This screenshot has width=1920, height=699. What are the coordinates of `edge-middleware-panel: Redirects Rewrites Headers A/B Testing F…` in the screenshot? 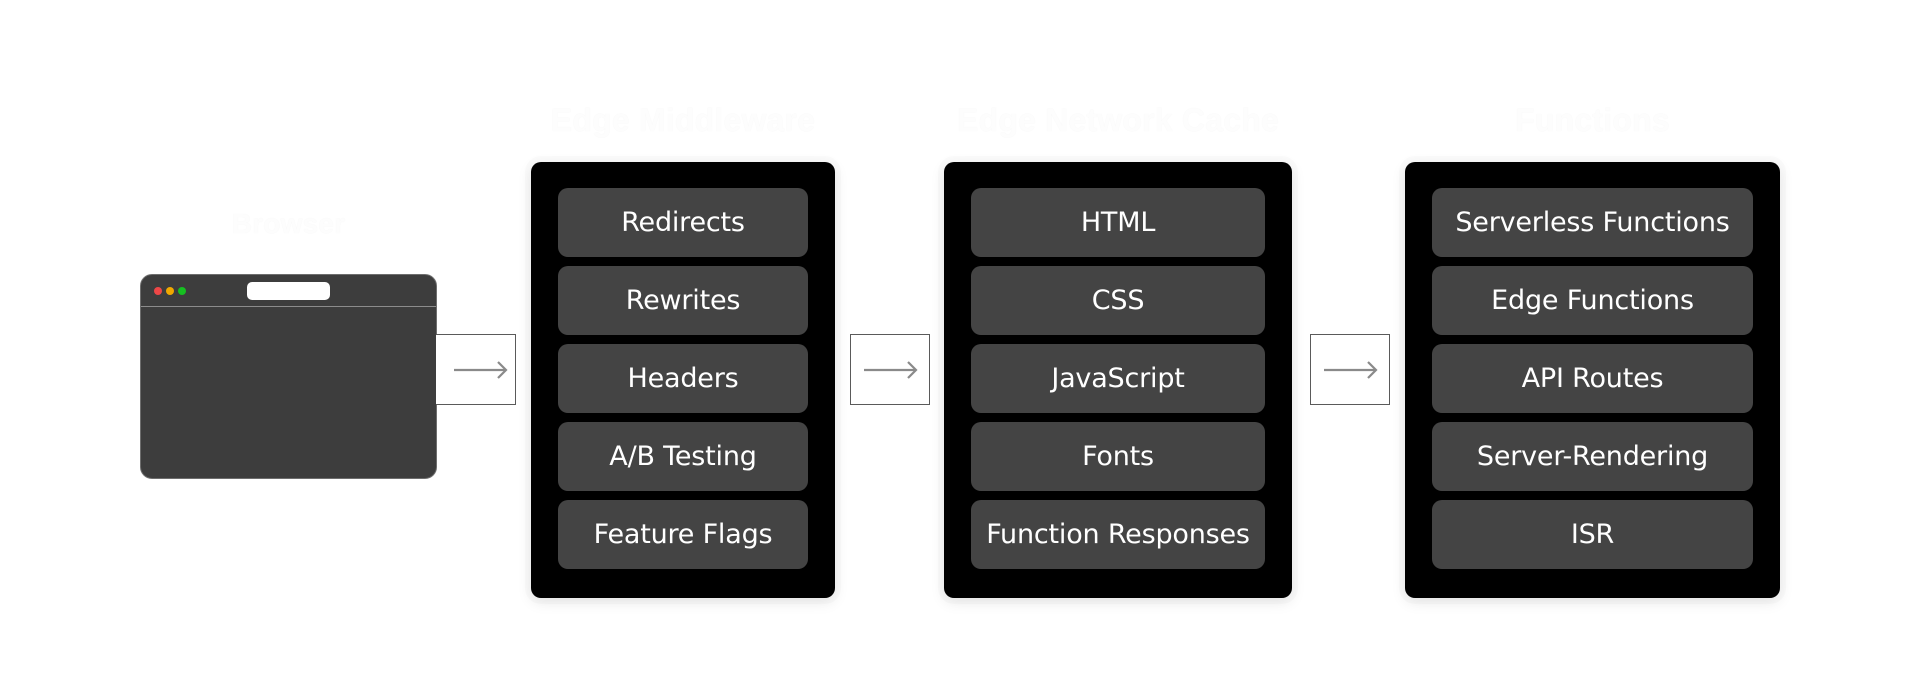 It's located at (683, 380).